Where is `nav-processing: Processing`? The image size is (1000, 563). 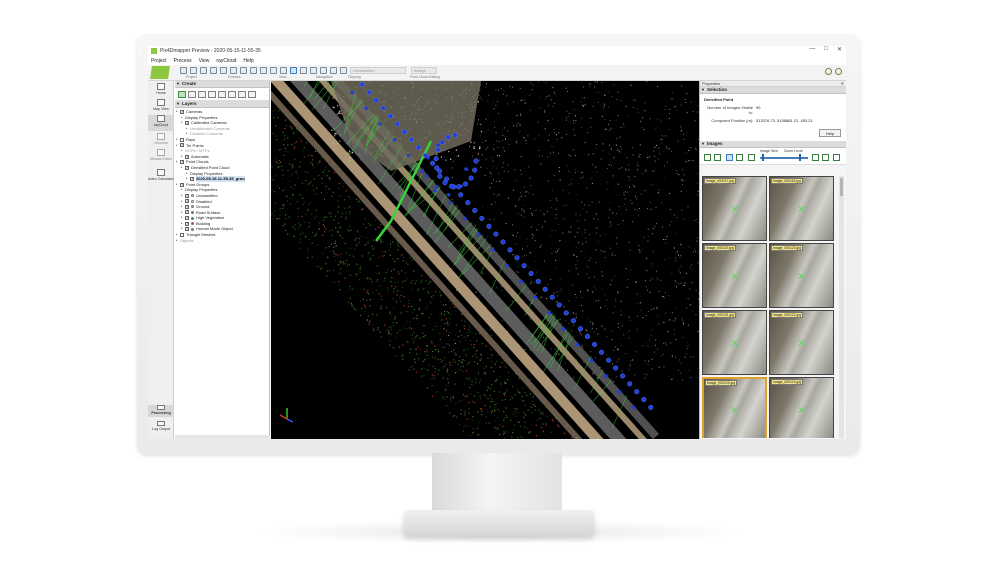
nav-processing: Processing is located at coordinates (161, 411).